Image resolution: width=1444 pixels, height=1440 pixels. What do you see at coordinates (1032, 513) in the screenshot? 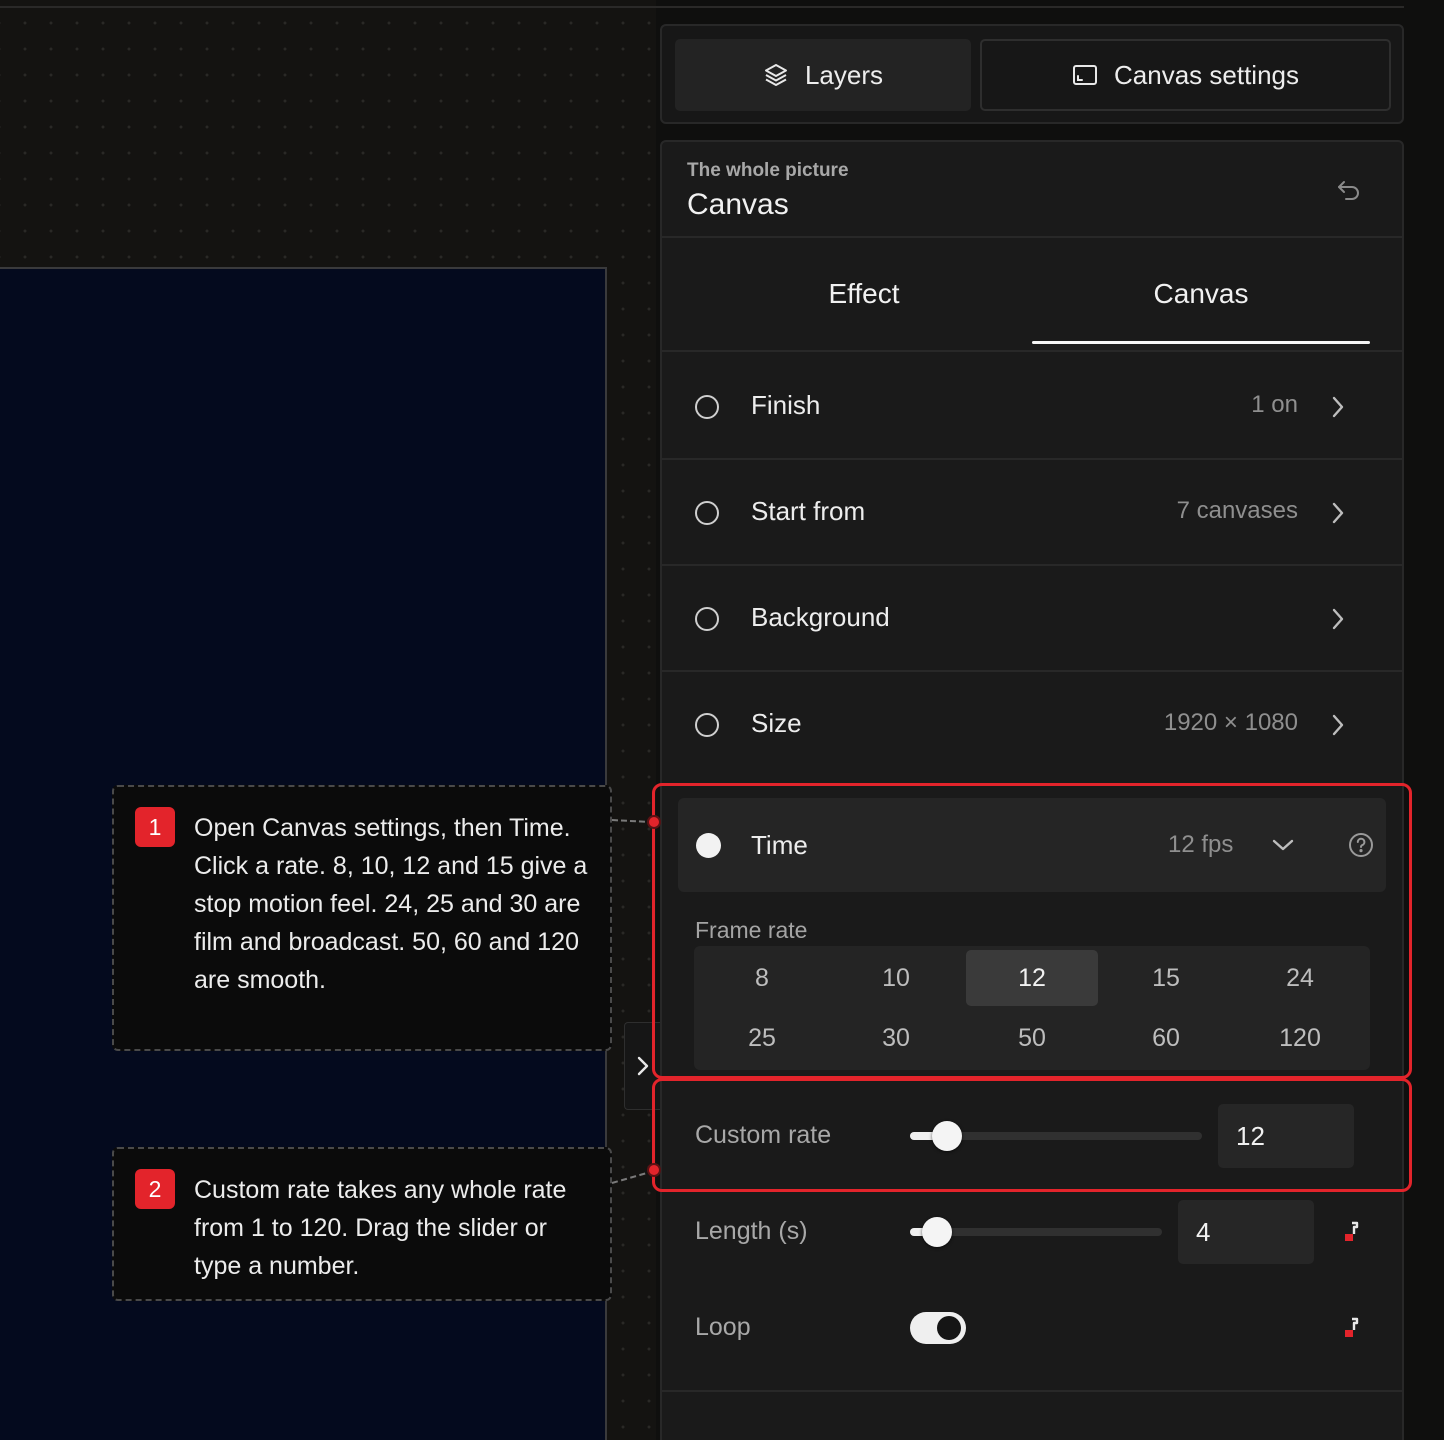
I see `setting-row-start-from: Start from 7 canvases` at bounding box center [1032, 513].